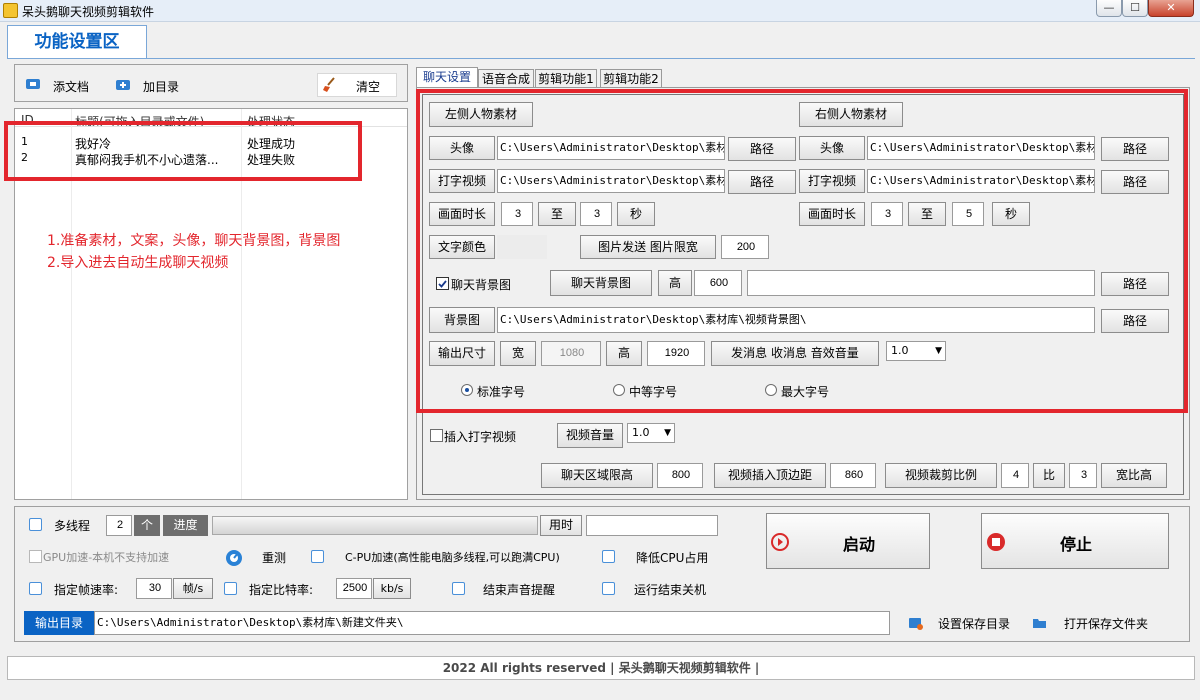  I want to click on open-folder-icon, so click(1039, 623).